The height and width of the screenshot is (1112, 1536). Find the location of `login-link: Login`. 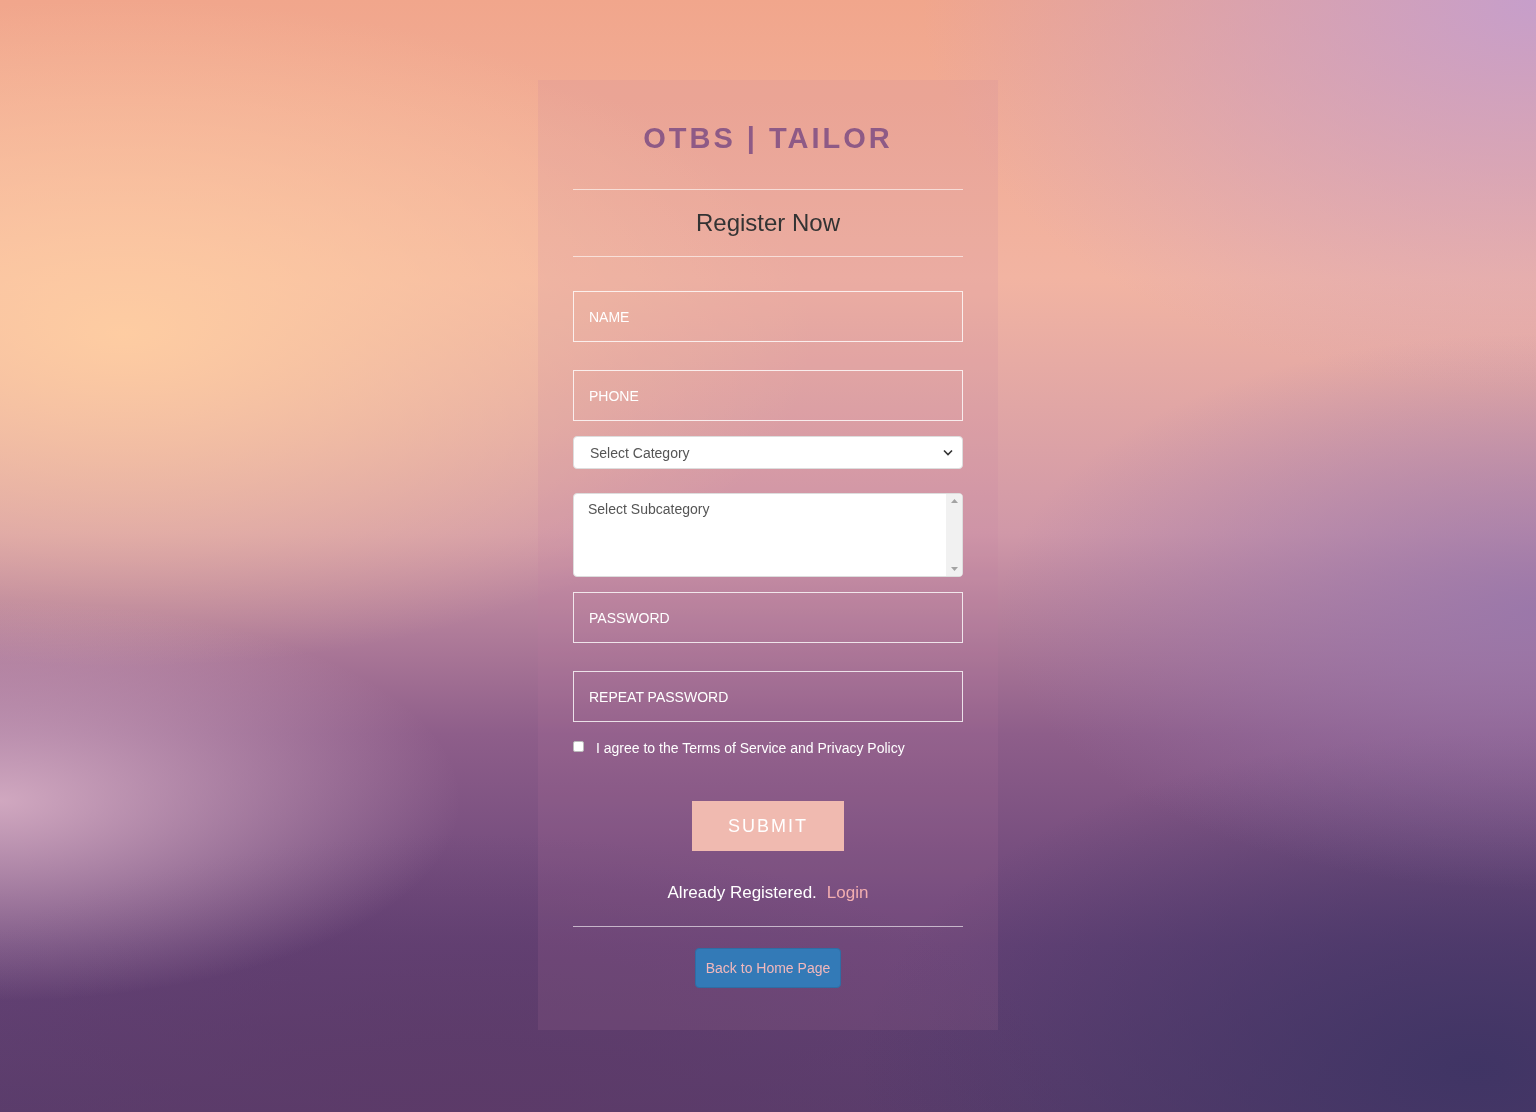

login-link: Login is located at coordinates (847, 893).